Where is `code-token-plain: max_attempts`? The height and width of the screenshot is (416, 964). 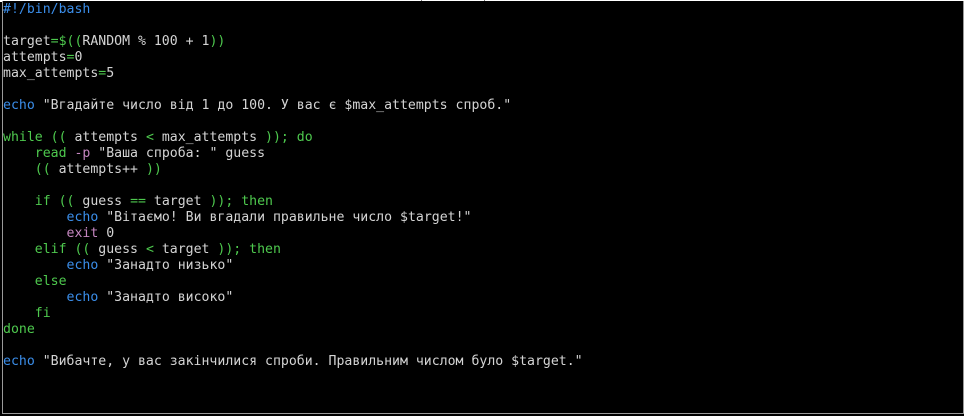 code-token-plain: max_attempts is located at coordinates (209, 137).